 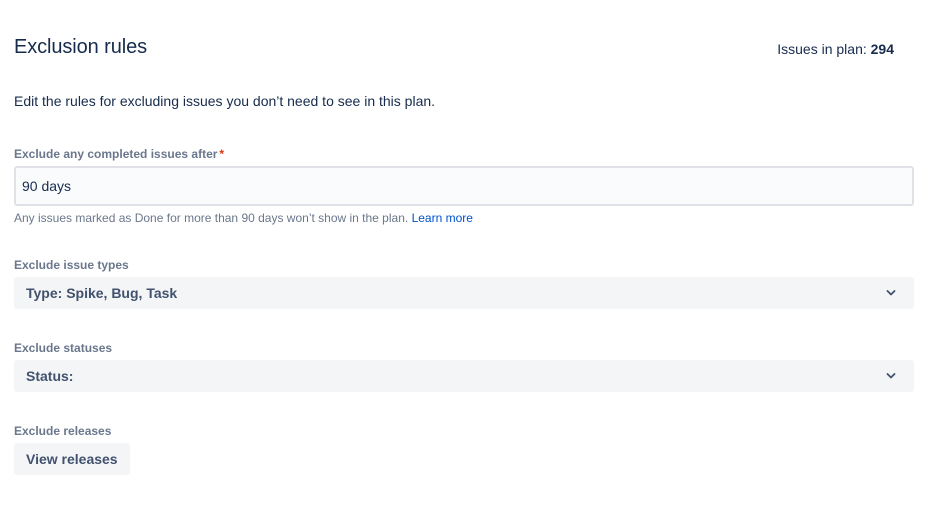 I want to click on completed-issues-label: Exclude any completed issues after *, so click(x=119, y=154).